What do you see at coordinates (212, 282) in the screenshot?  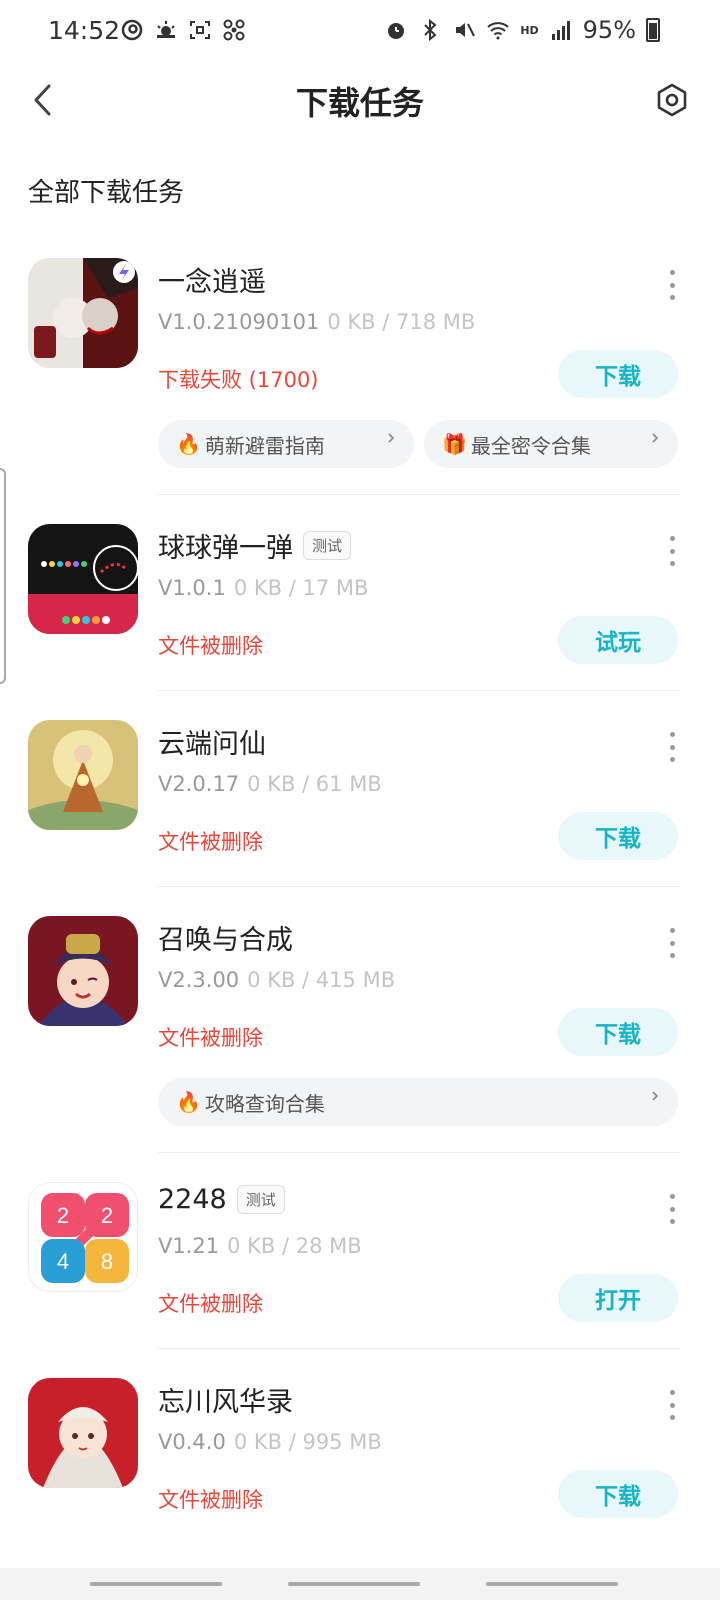 I see `app-name: 一念逍遥` at bounding box center [212, 282].